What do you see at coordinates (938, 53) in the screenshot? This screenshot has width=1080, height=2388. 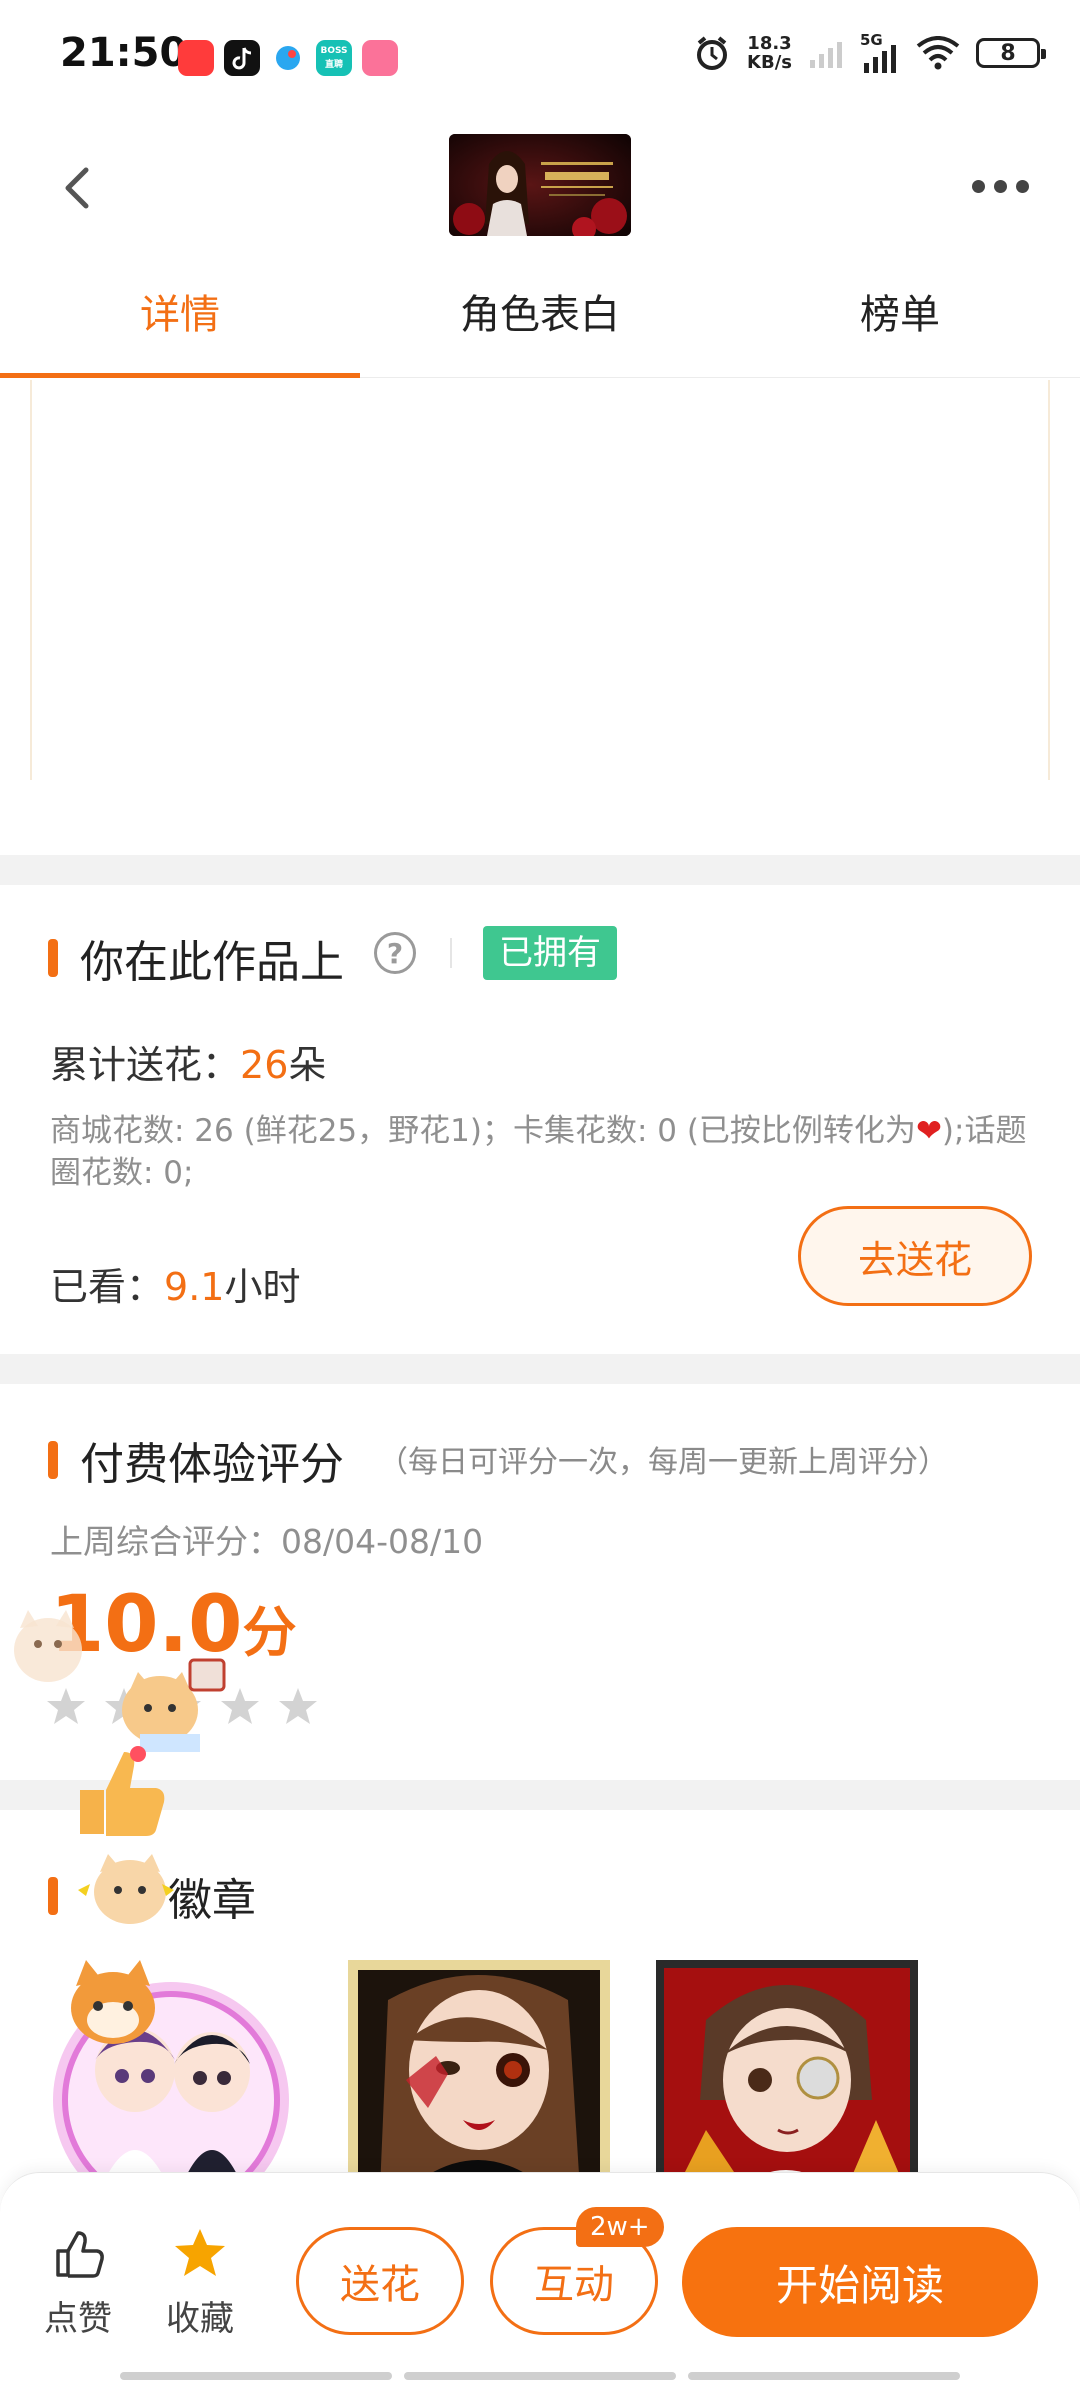 I see `wifi-icon` at bounding box center [938, 53].